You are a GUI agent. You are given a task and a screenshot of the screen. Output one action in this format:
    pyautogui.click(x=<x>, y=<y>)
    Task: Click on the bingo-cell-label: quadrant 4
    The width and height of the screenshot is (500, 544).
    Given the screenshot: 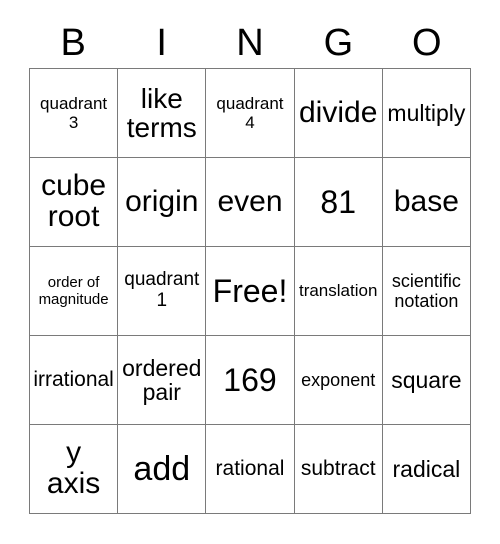 What is the action you would take?
    pyautogui.click(x=250, y=112)
    